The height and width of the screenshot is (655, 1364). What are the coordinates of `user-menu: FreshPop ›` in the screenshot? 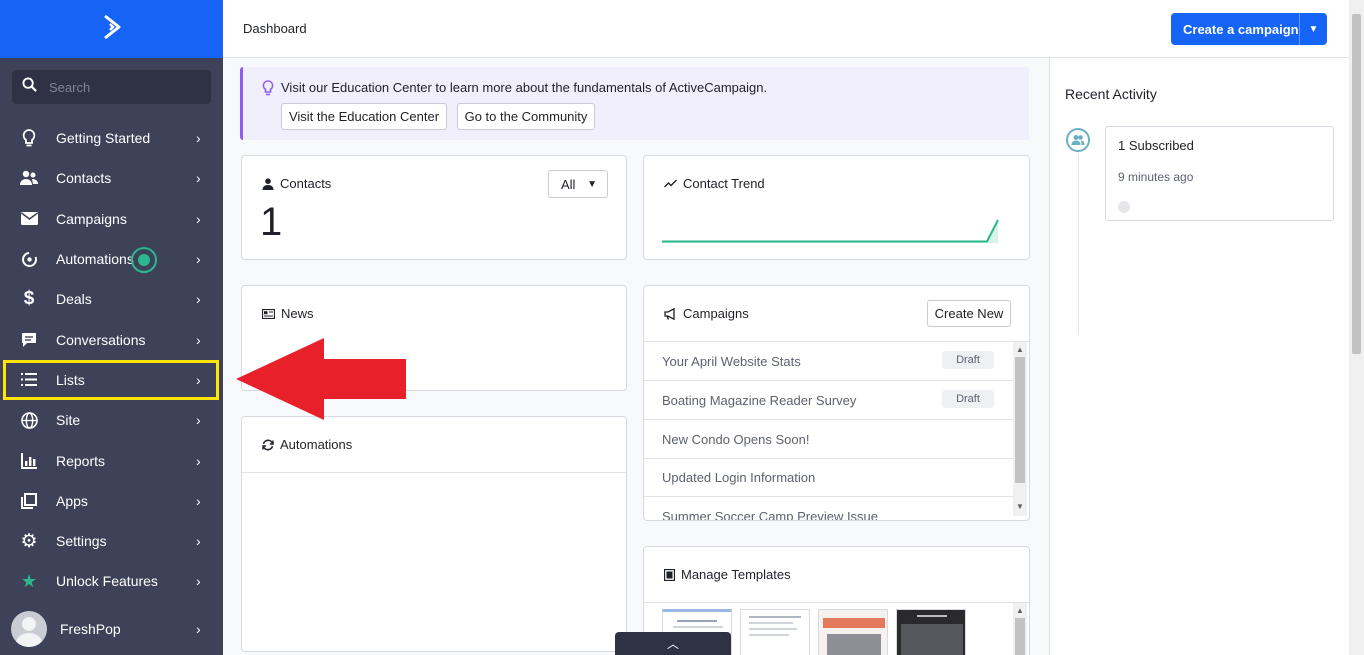 It's located at (111, 629).